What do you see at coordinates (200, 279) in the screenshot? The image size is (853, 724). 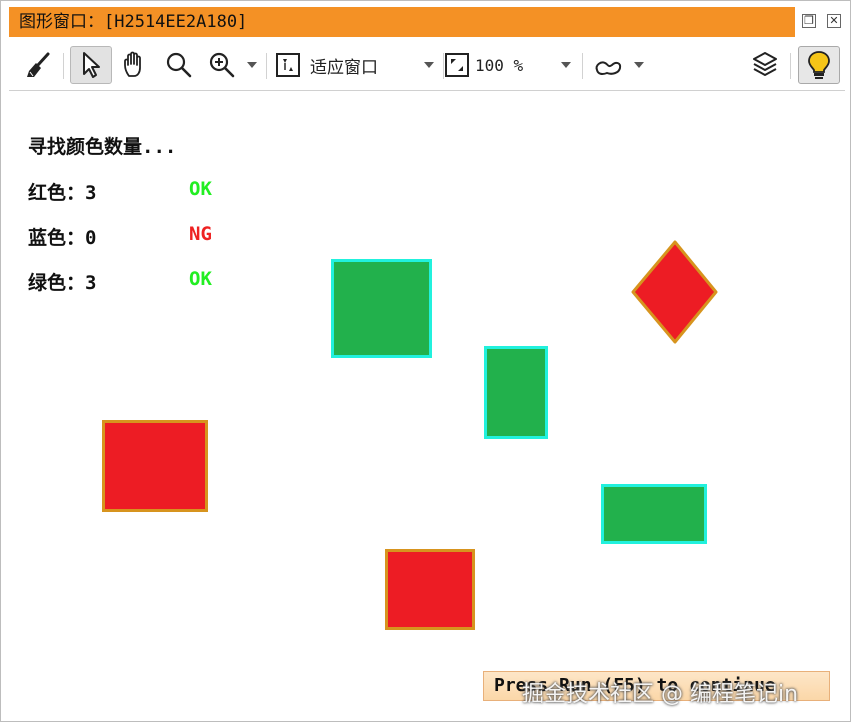 I see `green-status: OK` at bounding box center [200, 279].